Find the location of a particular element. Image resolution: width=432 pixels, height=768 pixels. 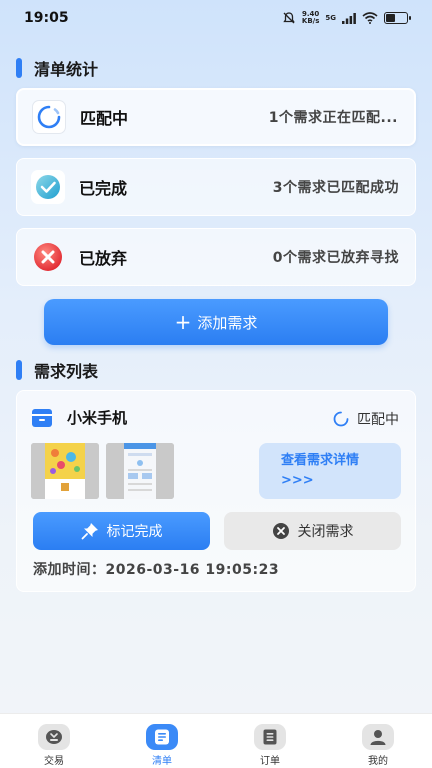

tab-profile: 我的 is located at coordinates (378, 740).